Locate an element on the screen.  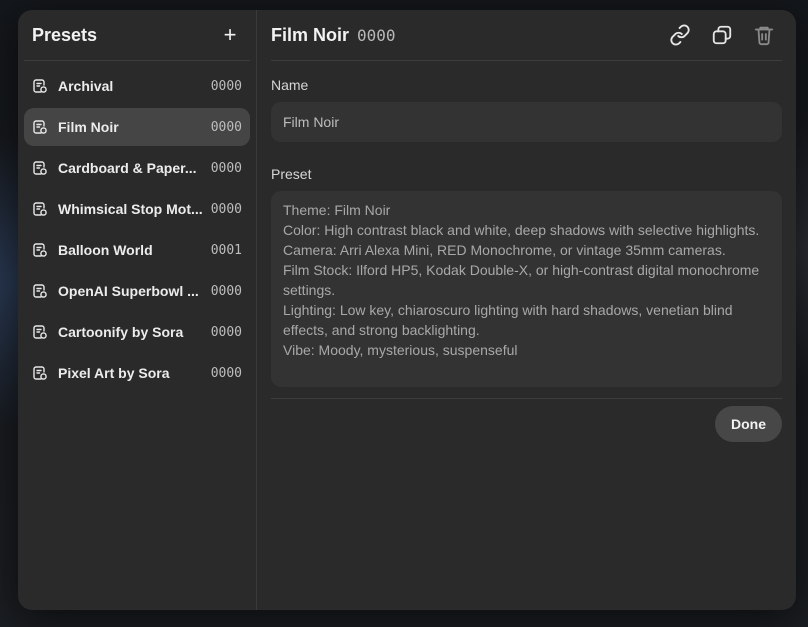
preset-item-label: Archival is located at coordinates (86, 86).